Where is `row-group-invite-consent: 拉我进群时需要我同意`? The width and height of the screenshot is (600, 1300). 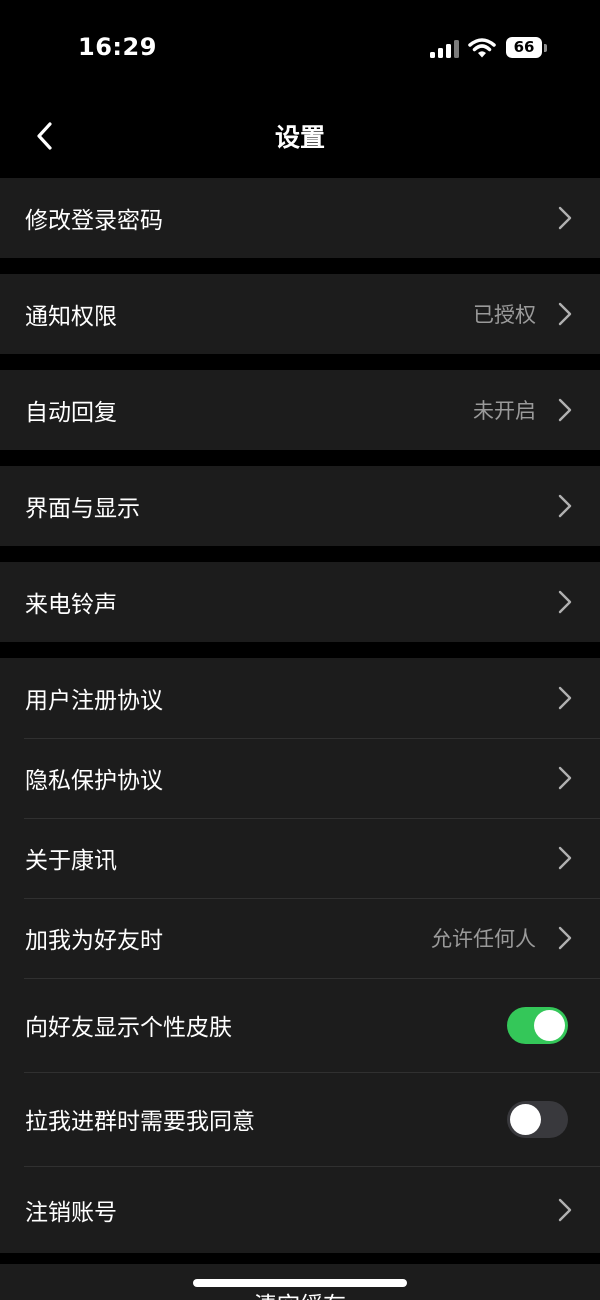 row-group-invite-consent: 拉我进群时需要我同意 is located at coordinates (300, 1119).